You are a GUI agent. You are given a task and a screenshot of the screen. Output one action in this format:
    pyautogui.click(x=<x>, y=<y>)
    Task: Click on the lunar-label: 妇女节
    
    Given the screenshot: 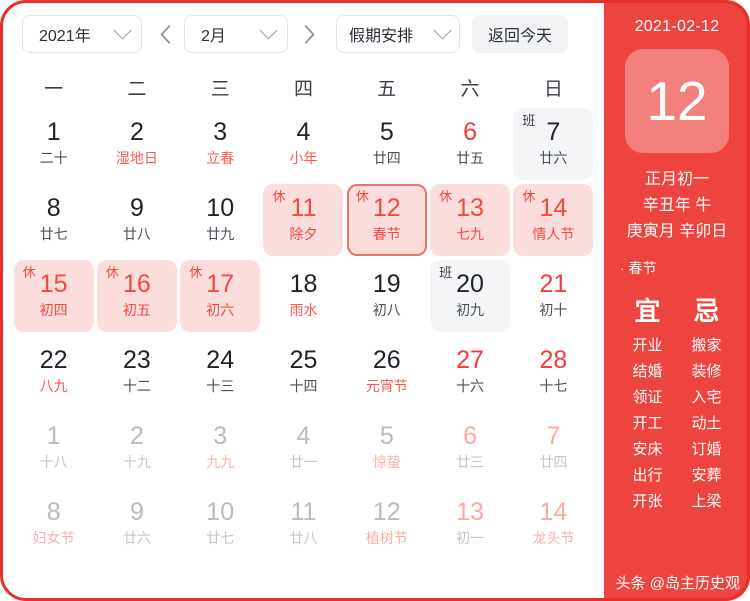 What is the action you would take?
    pyautogui.click(x=53, y=537)
    